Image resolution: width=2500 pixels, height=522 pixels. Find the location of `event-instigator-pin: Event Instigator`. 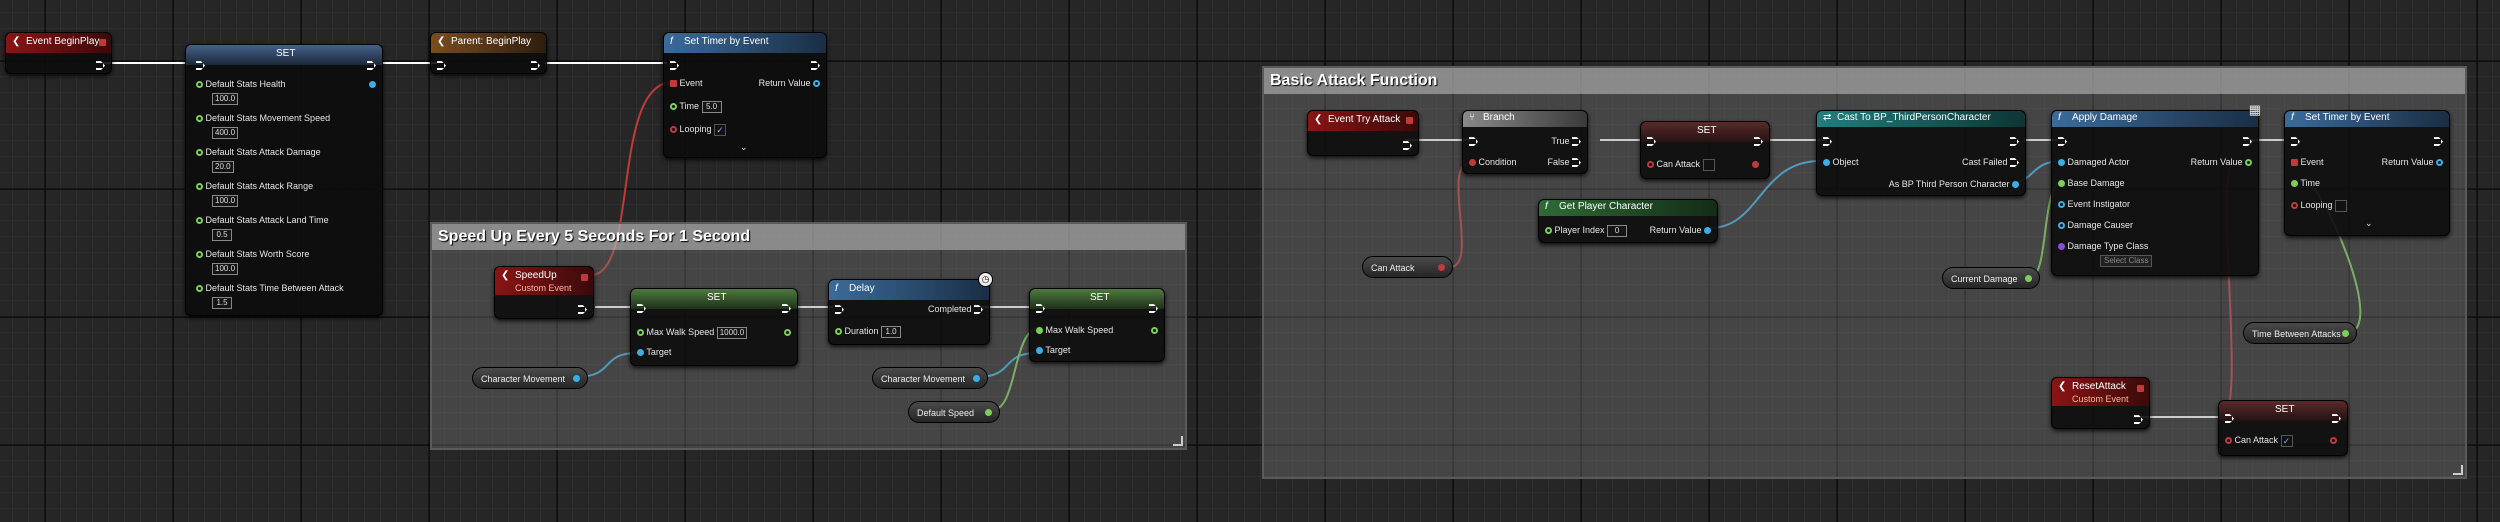

event-instigator-pin: Event Instigator is located at coordinates (2094, 204).